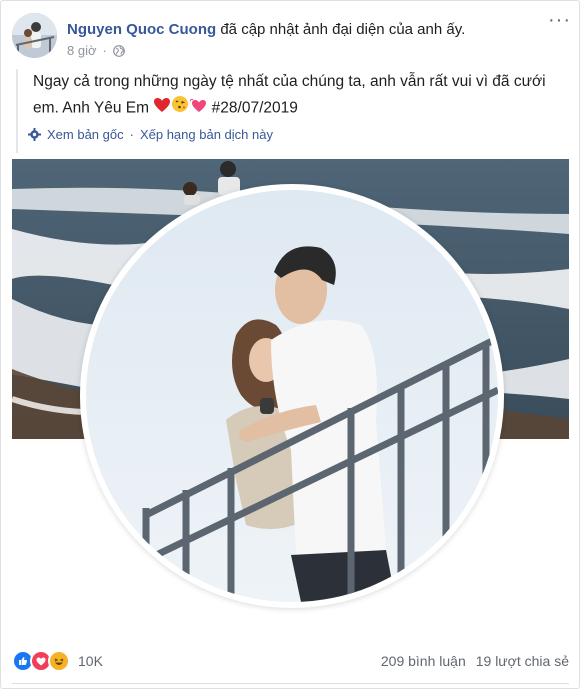 This screenshot has width=580, height=689. I want to click on haha-icon, so click(59, 661).